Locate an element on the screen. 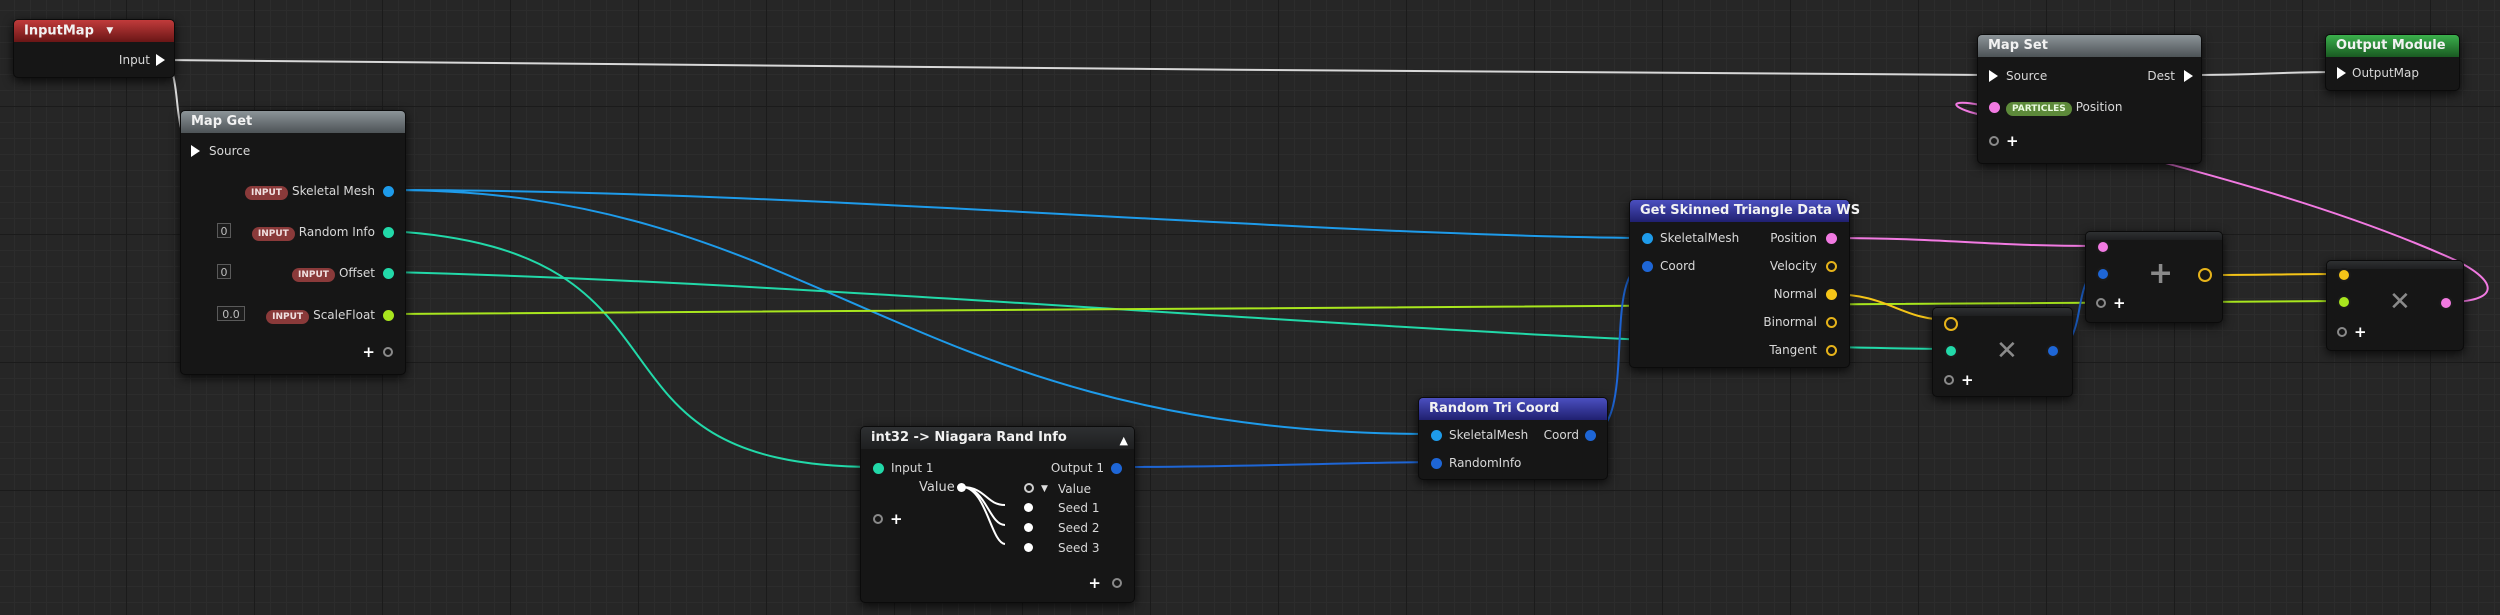  map-set-node: Map Set Source Dest PARTICLES Position + is located at coordinates (2089, 99).